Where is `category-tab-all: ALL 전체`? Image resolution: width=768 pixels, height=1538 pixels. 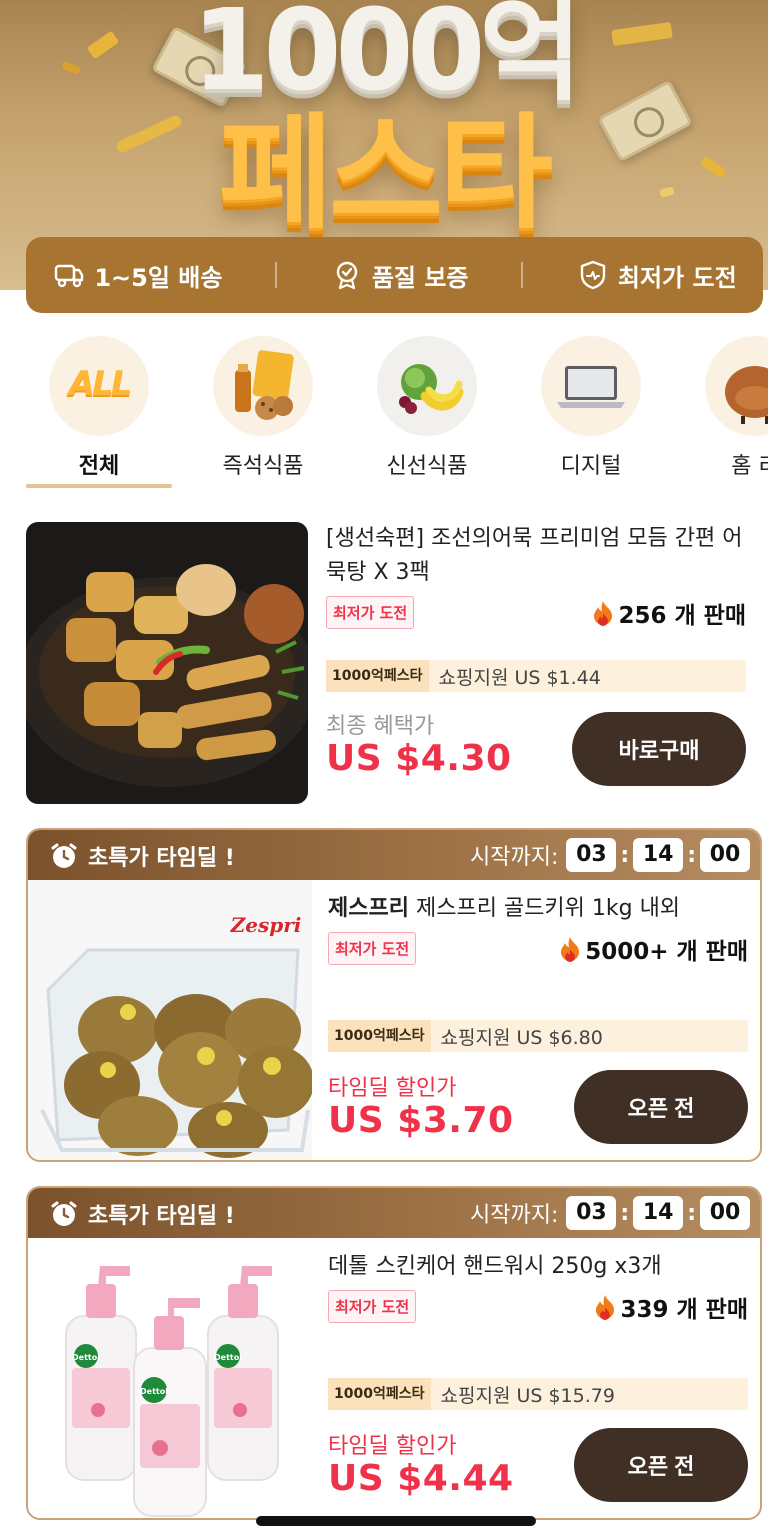
category-tab-all: ALL 전체 is located at coordinates (99, 408).